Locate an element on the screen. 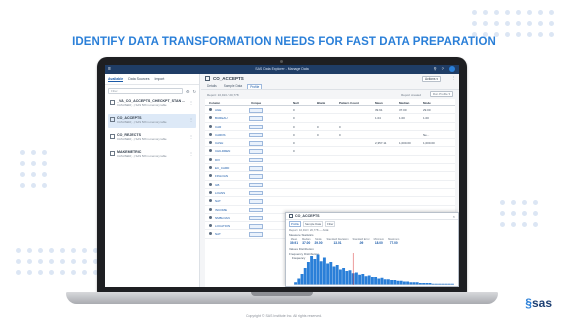  cell-column: CARDS is located at coordinates (220, 135).